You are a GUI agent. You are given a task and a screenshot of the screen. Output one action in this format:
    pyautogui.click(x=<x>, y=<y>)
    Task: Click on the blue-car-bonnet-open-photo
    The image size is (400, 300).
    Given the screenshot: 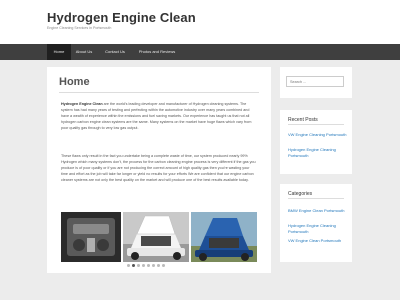 What is the action you would take?
    pyautogui.click(x=224, y=237)
    